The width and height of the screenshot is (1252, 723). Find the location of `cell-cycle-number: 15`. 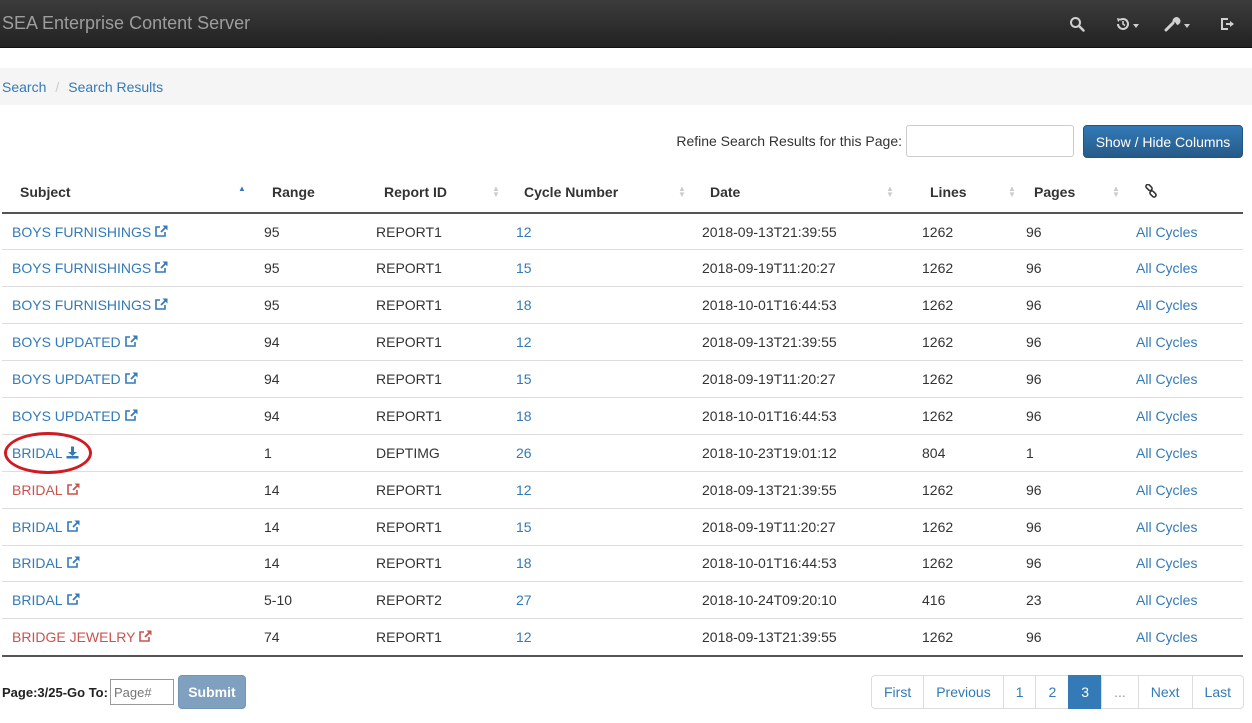

cell-cycle-number: 15 is located at coordinates (597, 526).